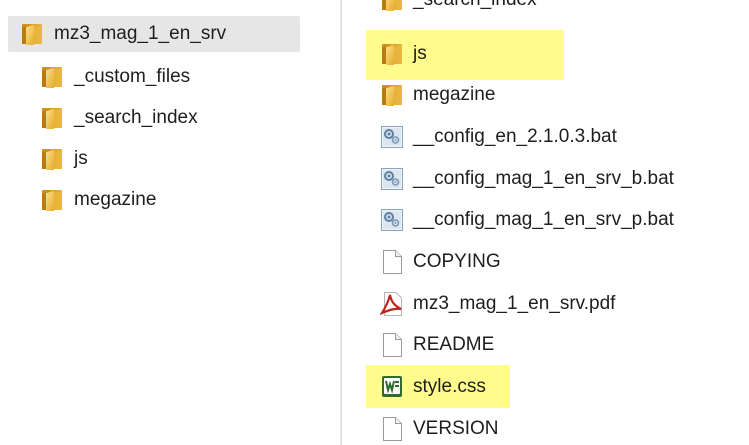 This screenshot has width=749, height=445. Describe the element at coordinates (392, 304) in the screenshot. I see `pdf-file-icon` at that location.